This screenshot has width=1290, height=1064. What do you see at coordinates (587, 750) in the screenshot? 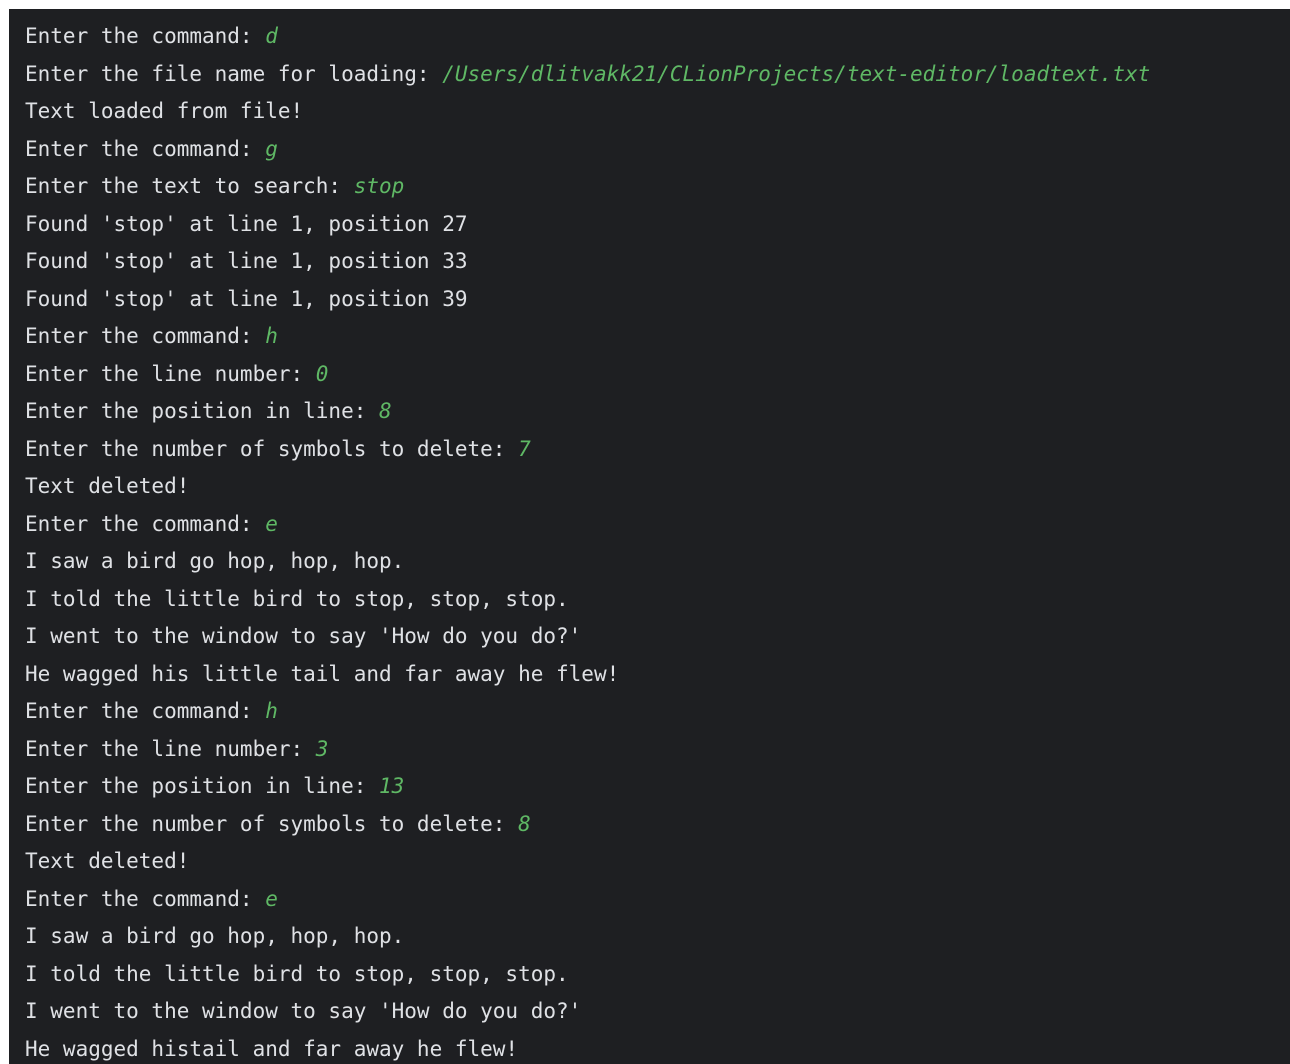
I see `console-line: Enter the line number: 3` at bounding box center [587, 750].